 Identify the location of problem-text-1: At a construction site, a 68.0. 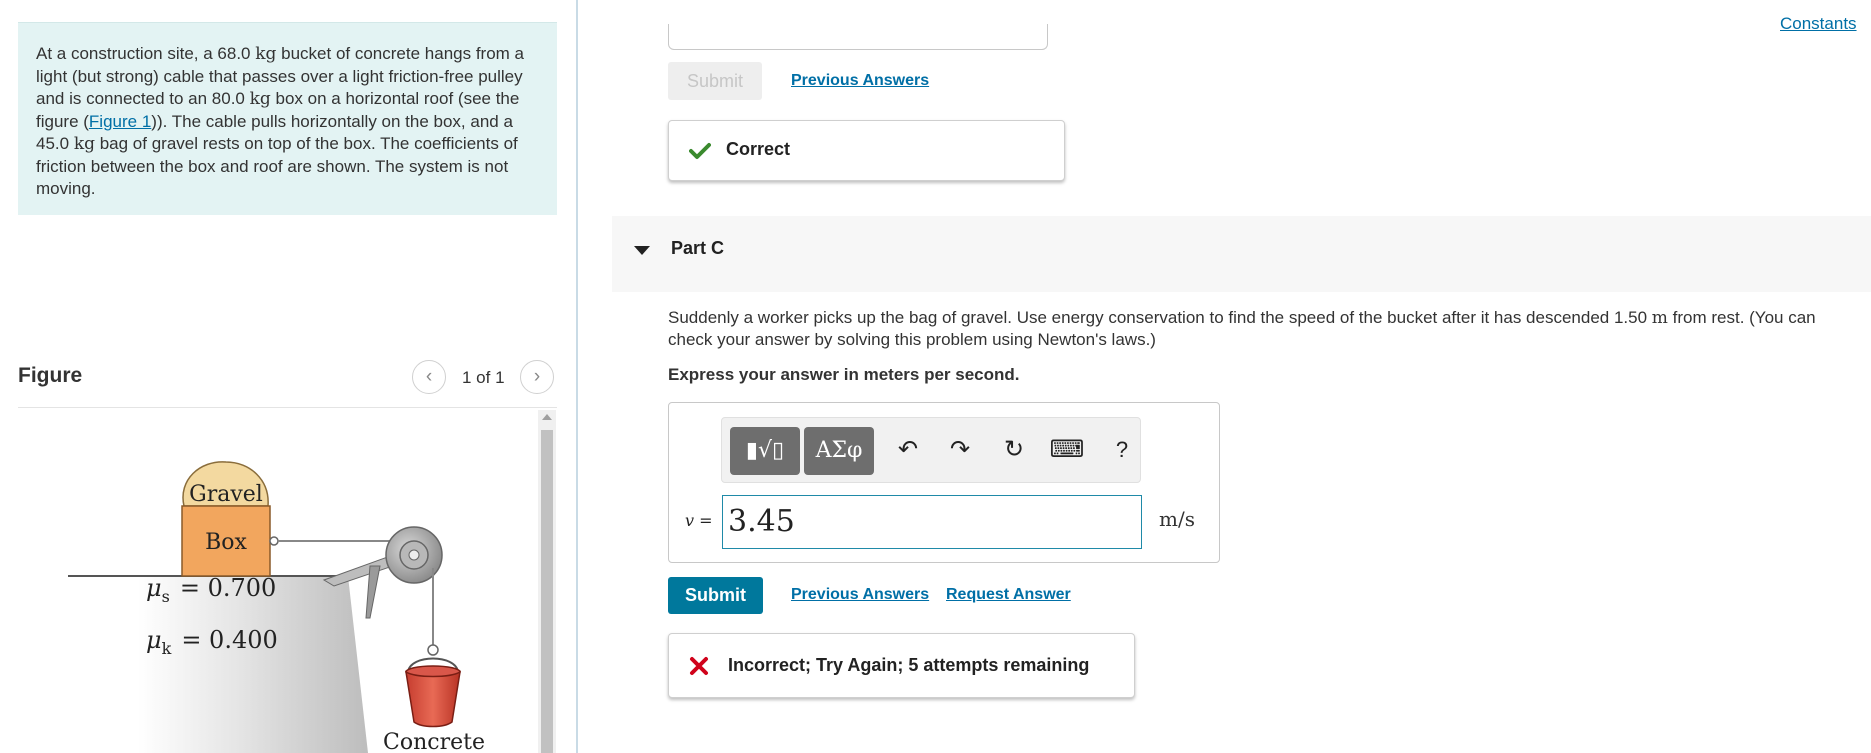
(146, 53).